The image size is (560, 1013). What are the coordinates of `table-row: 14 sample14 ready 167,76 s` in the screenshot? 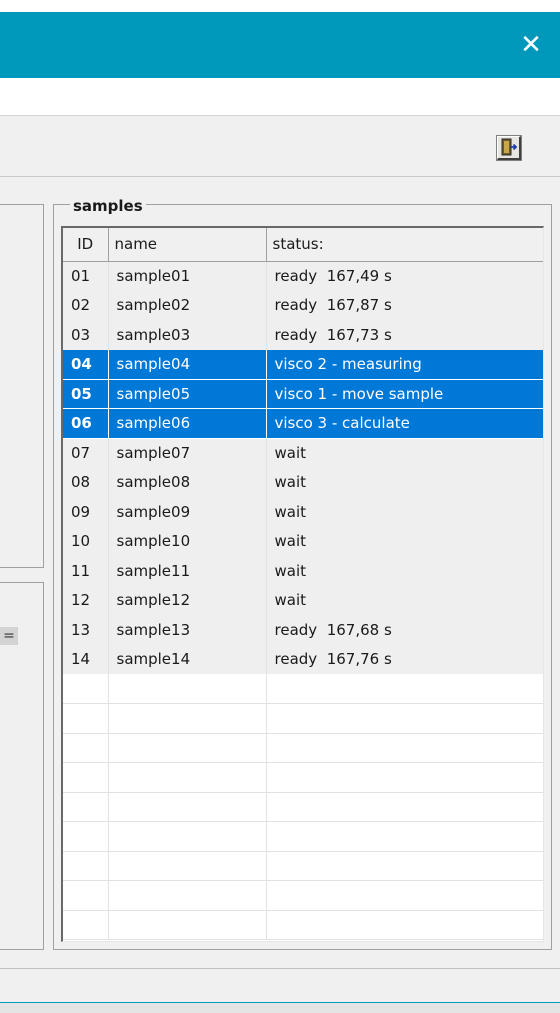 It's located at (303, 659).